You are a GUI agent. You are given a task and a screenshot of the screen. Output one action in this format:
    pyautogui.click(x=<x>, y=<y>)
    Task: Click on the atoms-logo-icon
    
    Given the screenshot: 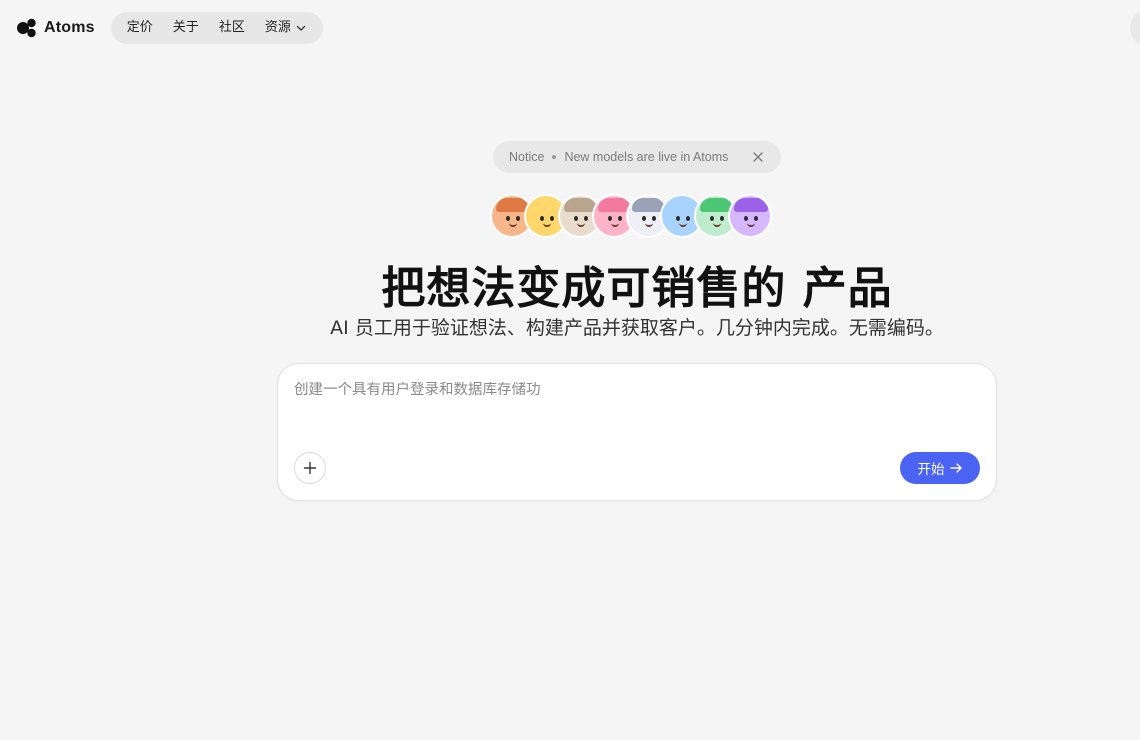 What is the action you would take?
    pyautogui.click(x=26, y=28)
    